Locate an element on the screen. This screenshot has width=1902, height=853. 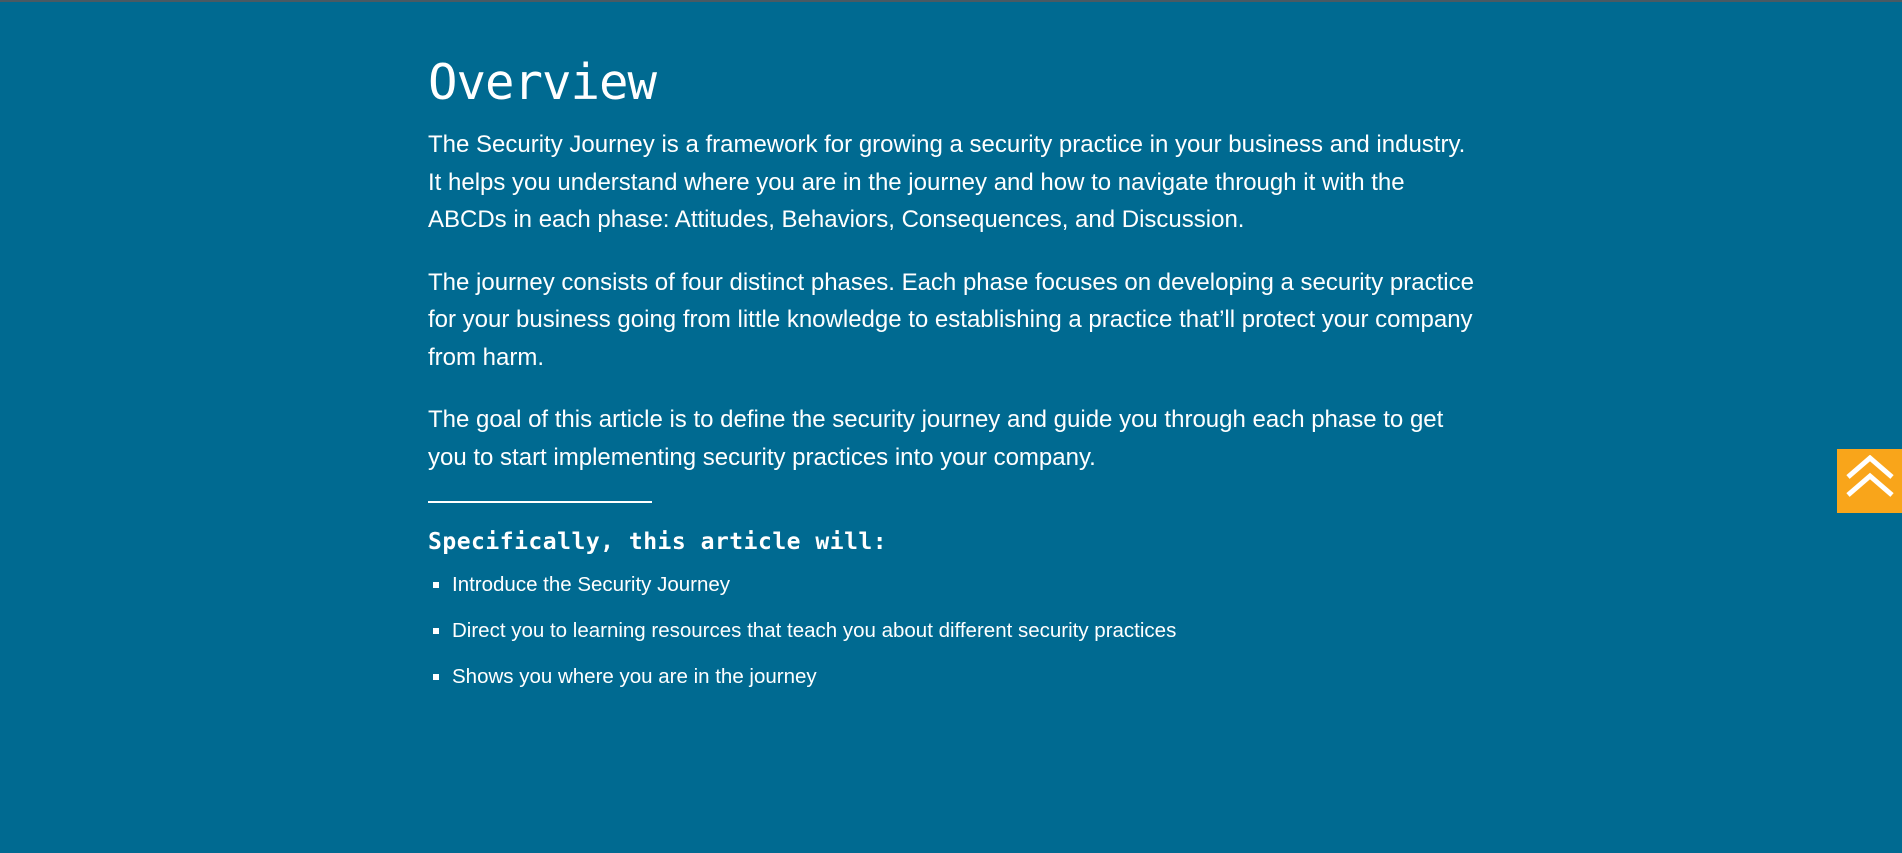
double-chevron-up-icon is located at coordinates (1870, 476).